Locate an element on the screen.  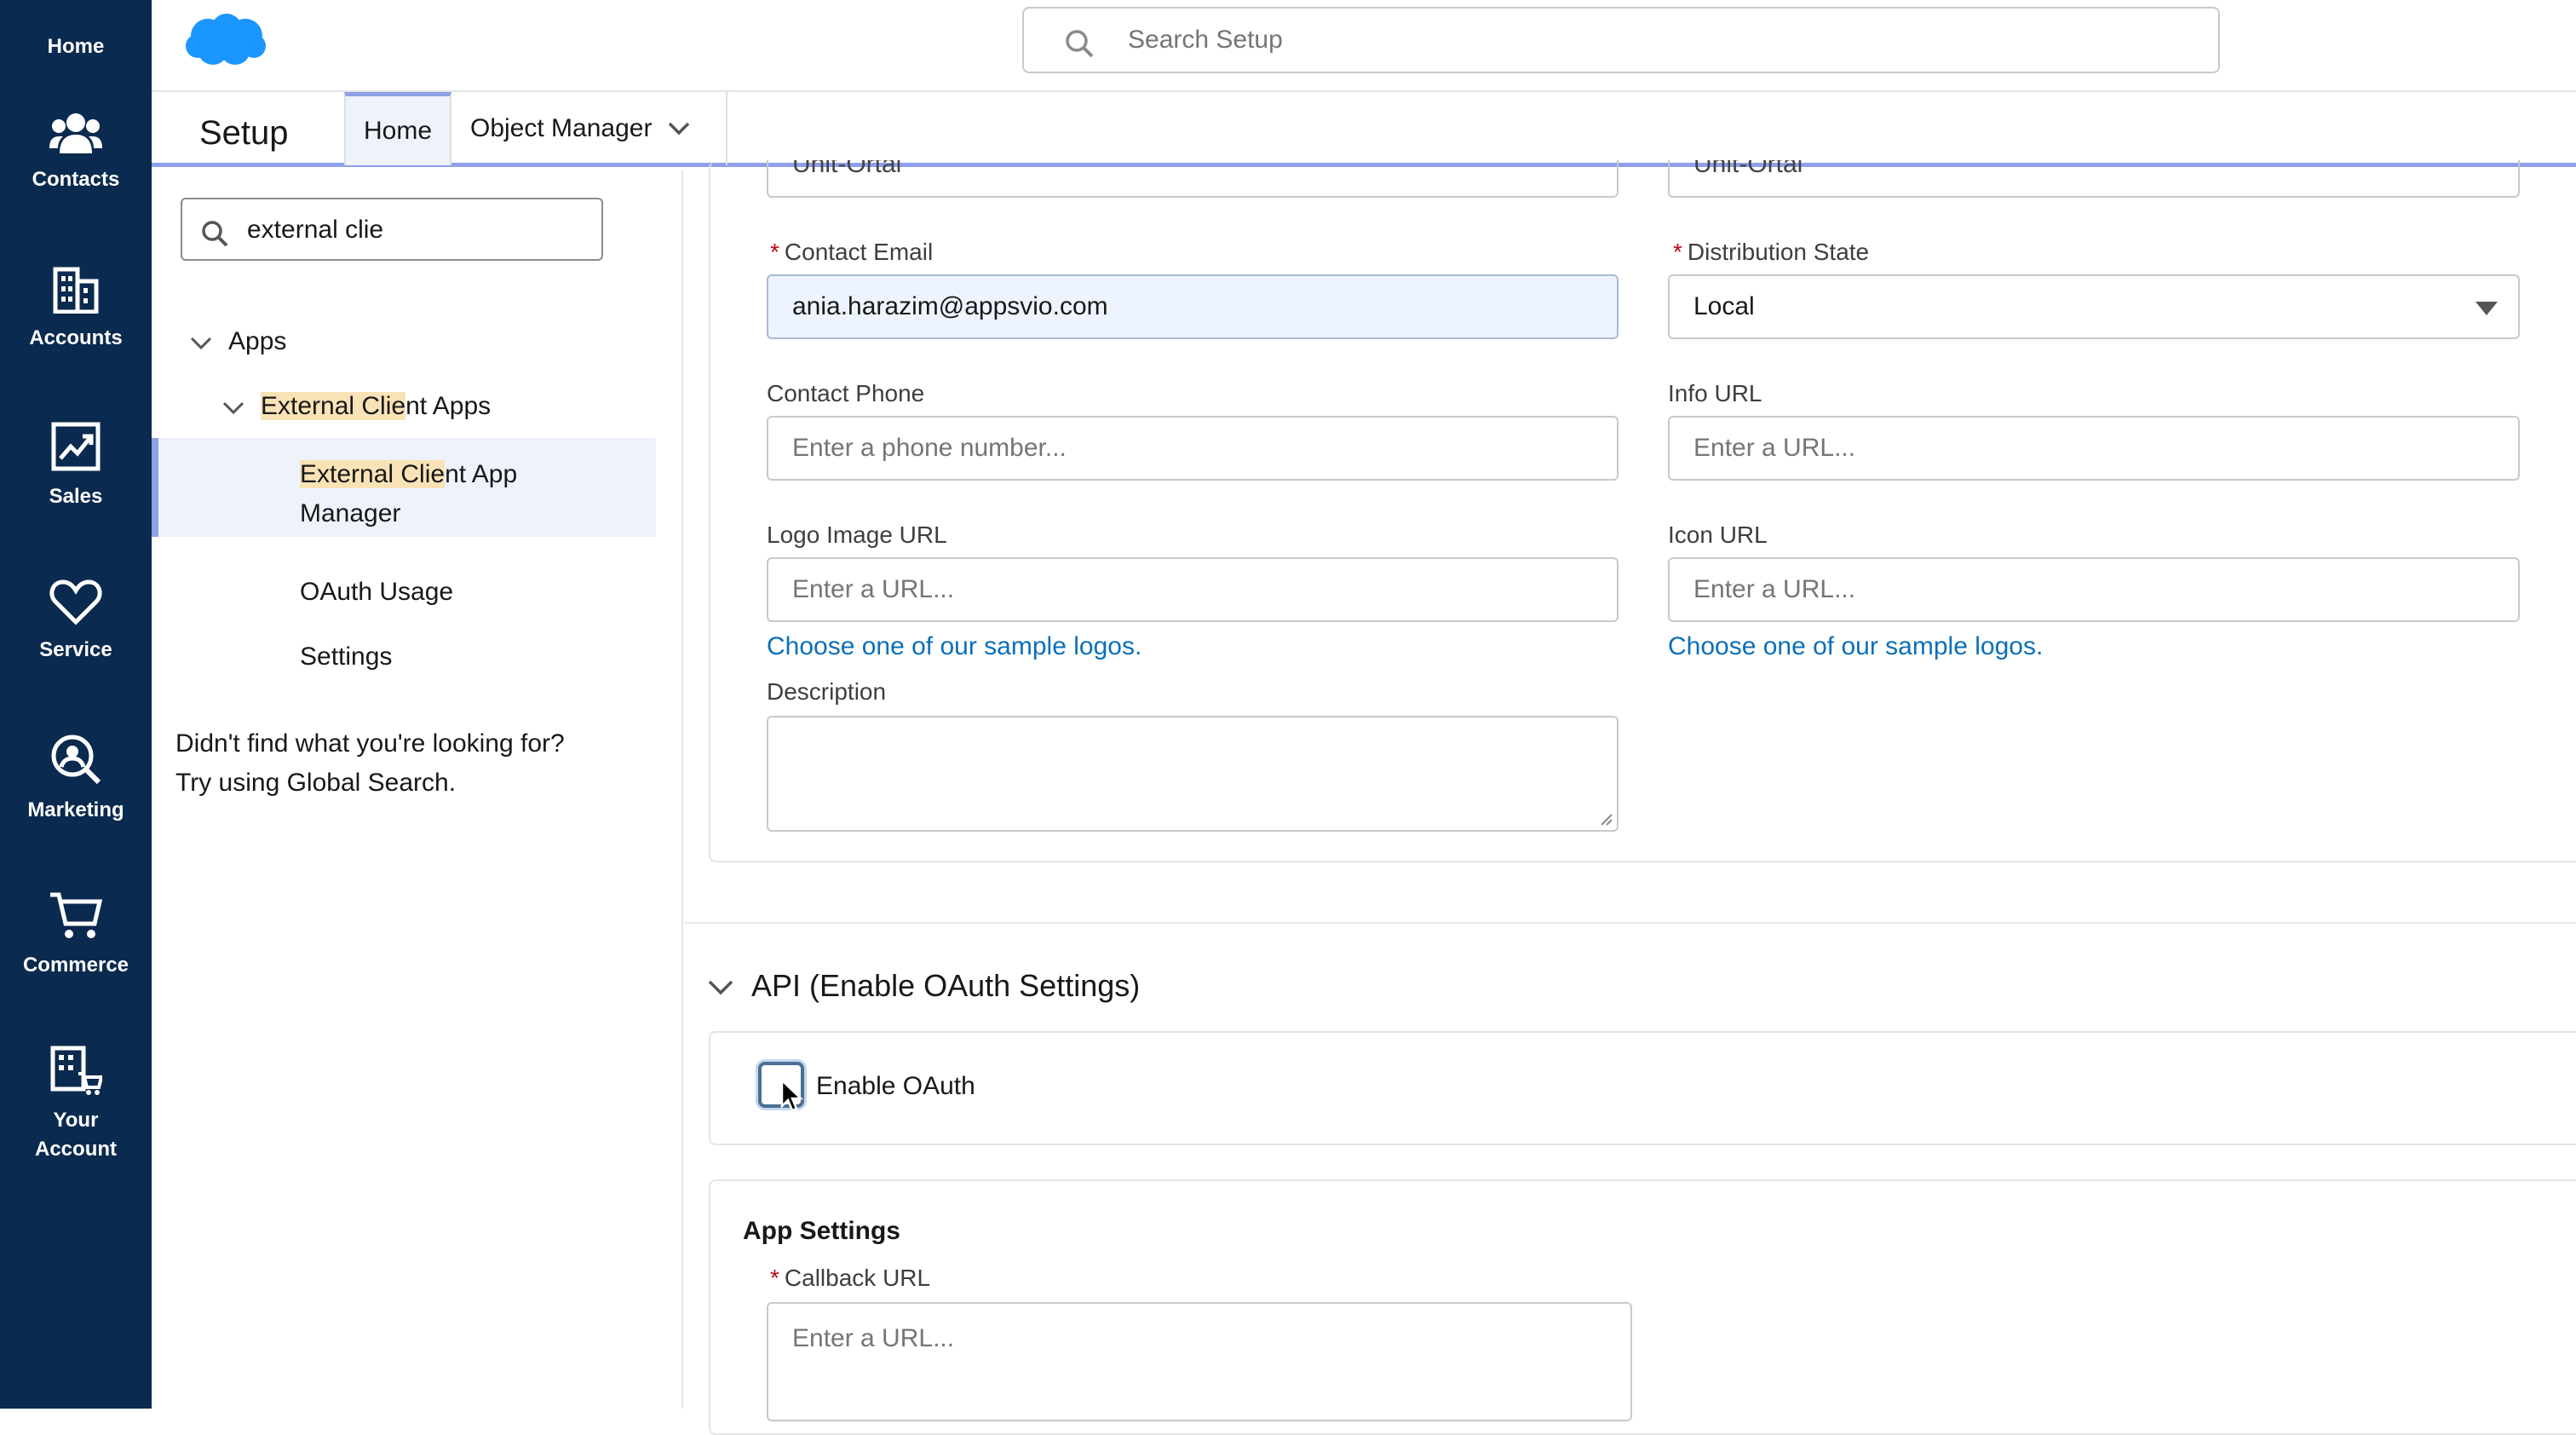
global-search is located at coordinates (1621, 40).